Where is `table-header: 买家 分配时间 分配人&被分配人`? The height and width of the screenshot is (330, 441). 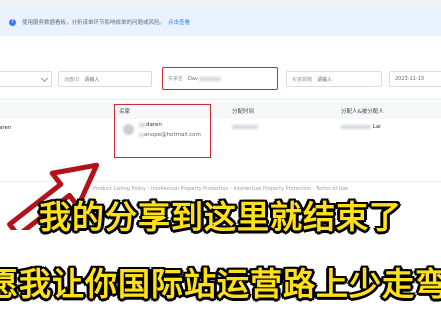 table-header: 买家 分配时间 分配人&被分配人 is located at coordinates (220, 110).